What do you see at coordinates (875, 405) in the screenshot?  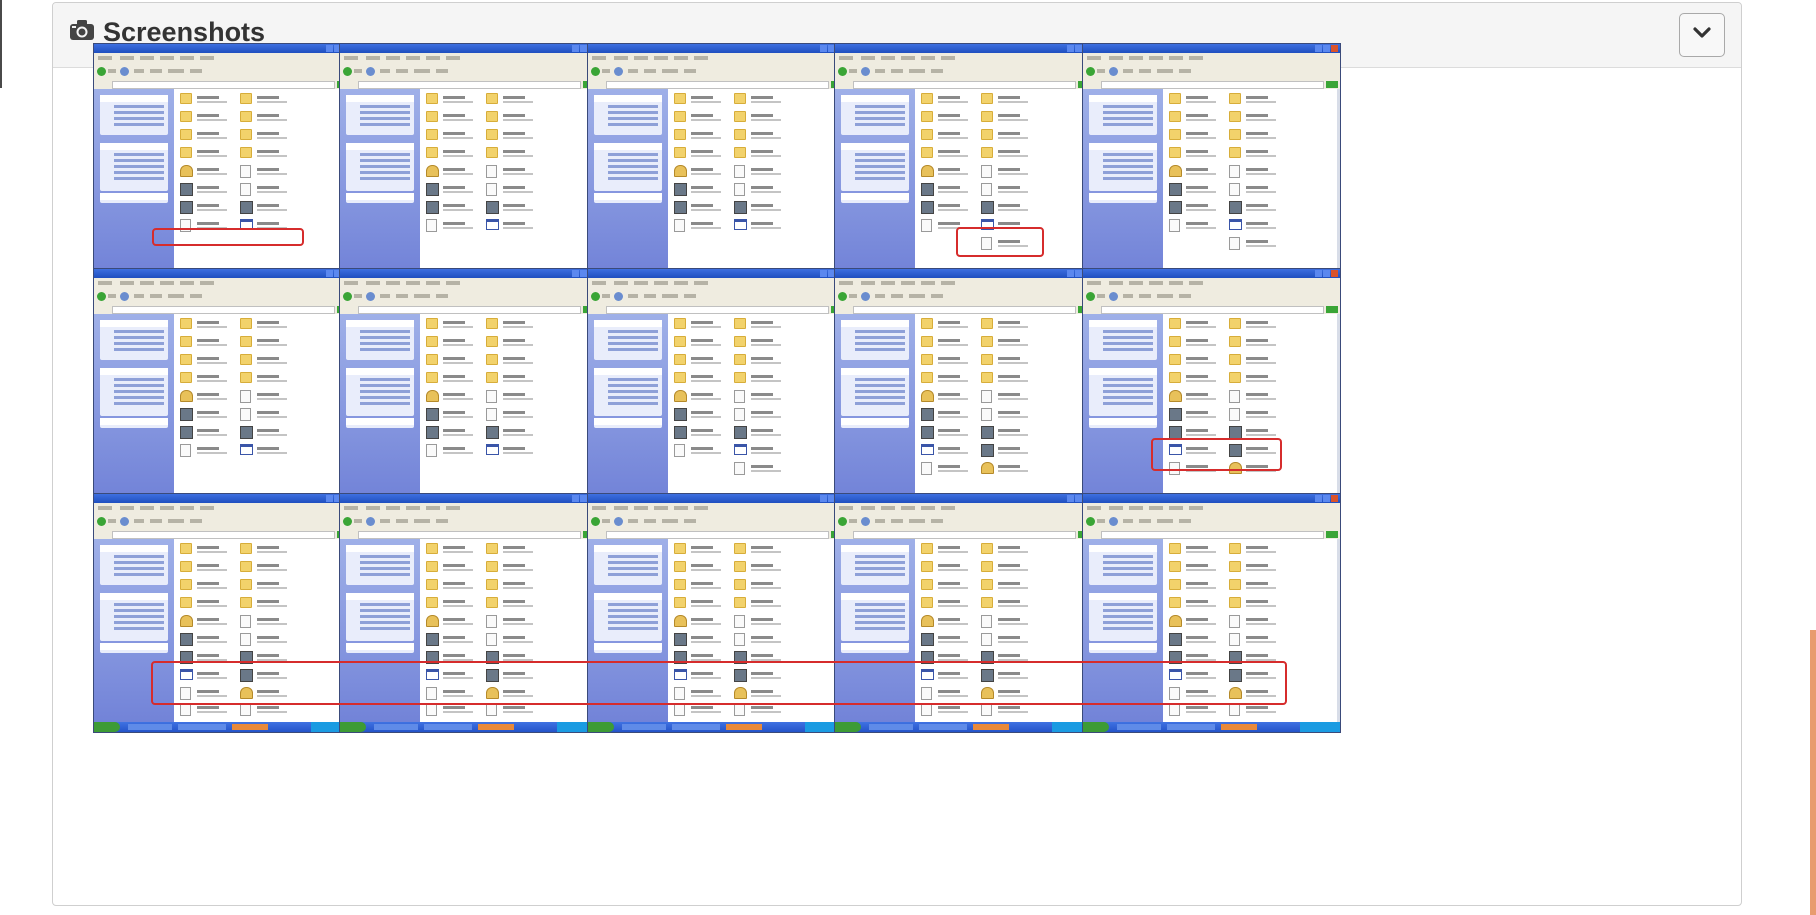 I see `window-taskpane` at bounding box center [875, 405].